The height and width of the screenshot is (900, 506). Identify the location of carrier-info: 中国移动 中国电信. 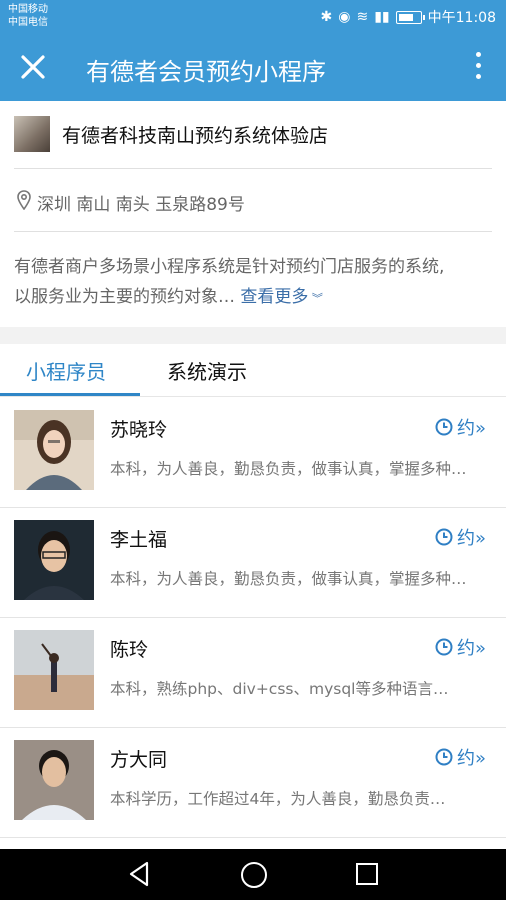
(28, 16).